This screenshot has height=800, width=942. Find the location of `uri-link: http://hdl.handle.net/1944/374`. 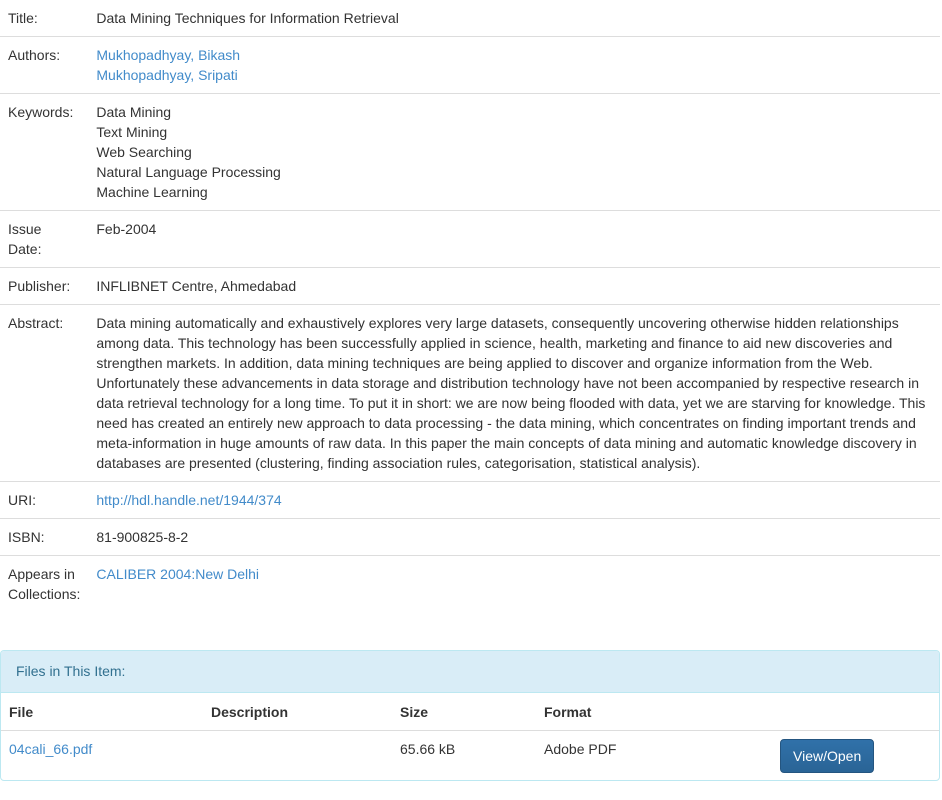

uri-link: http://hdl.handle.net/1944/374 is located at coordinates (188, 500).